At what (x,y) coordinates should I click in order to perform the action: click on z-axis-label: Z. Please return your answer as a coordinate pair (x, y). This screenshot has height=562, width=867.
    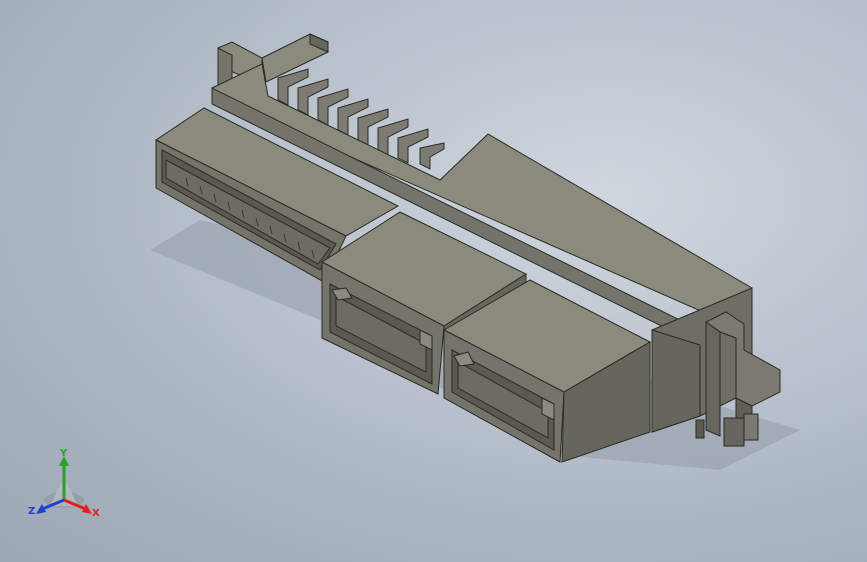
    Looking at the image, I should click on (31, 511).